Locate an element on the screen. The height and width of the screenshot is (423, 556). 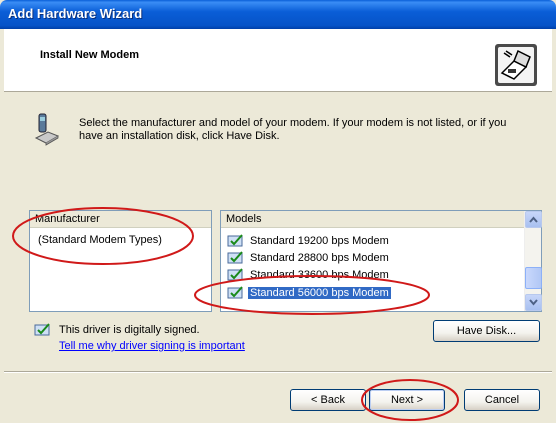
scroll-thumb is located at coordinates (533, 278).